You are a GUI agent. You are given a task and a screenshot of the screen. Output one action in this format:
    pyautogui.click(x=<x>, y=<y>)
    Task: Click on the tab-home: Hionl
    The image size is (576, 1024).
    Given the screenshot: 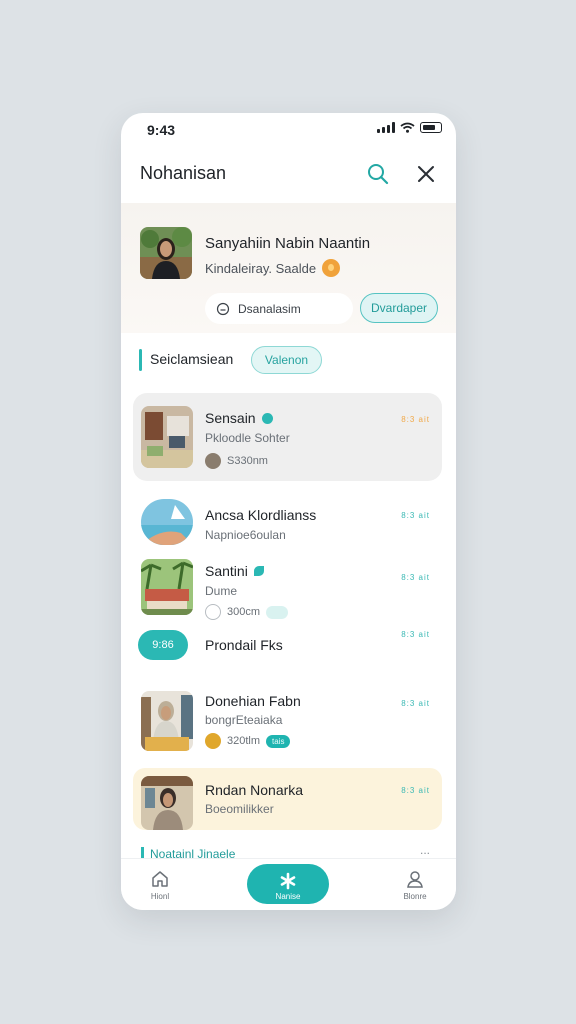 What is the action you would take?
    pyautogui.click(x=160, y=885)
    